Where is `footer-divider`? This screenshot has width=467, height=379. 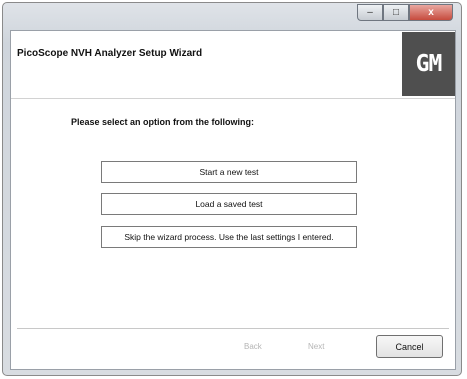 footer-divider is located at coordinates (233, 328).